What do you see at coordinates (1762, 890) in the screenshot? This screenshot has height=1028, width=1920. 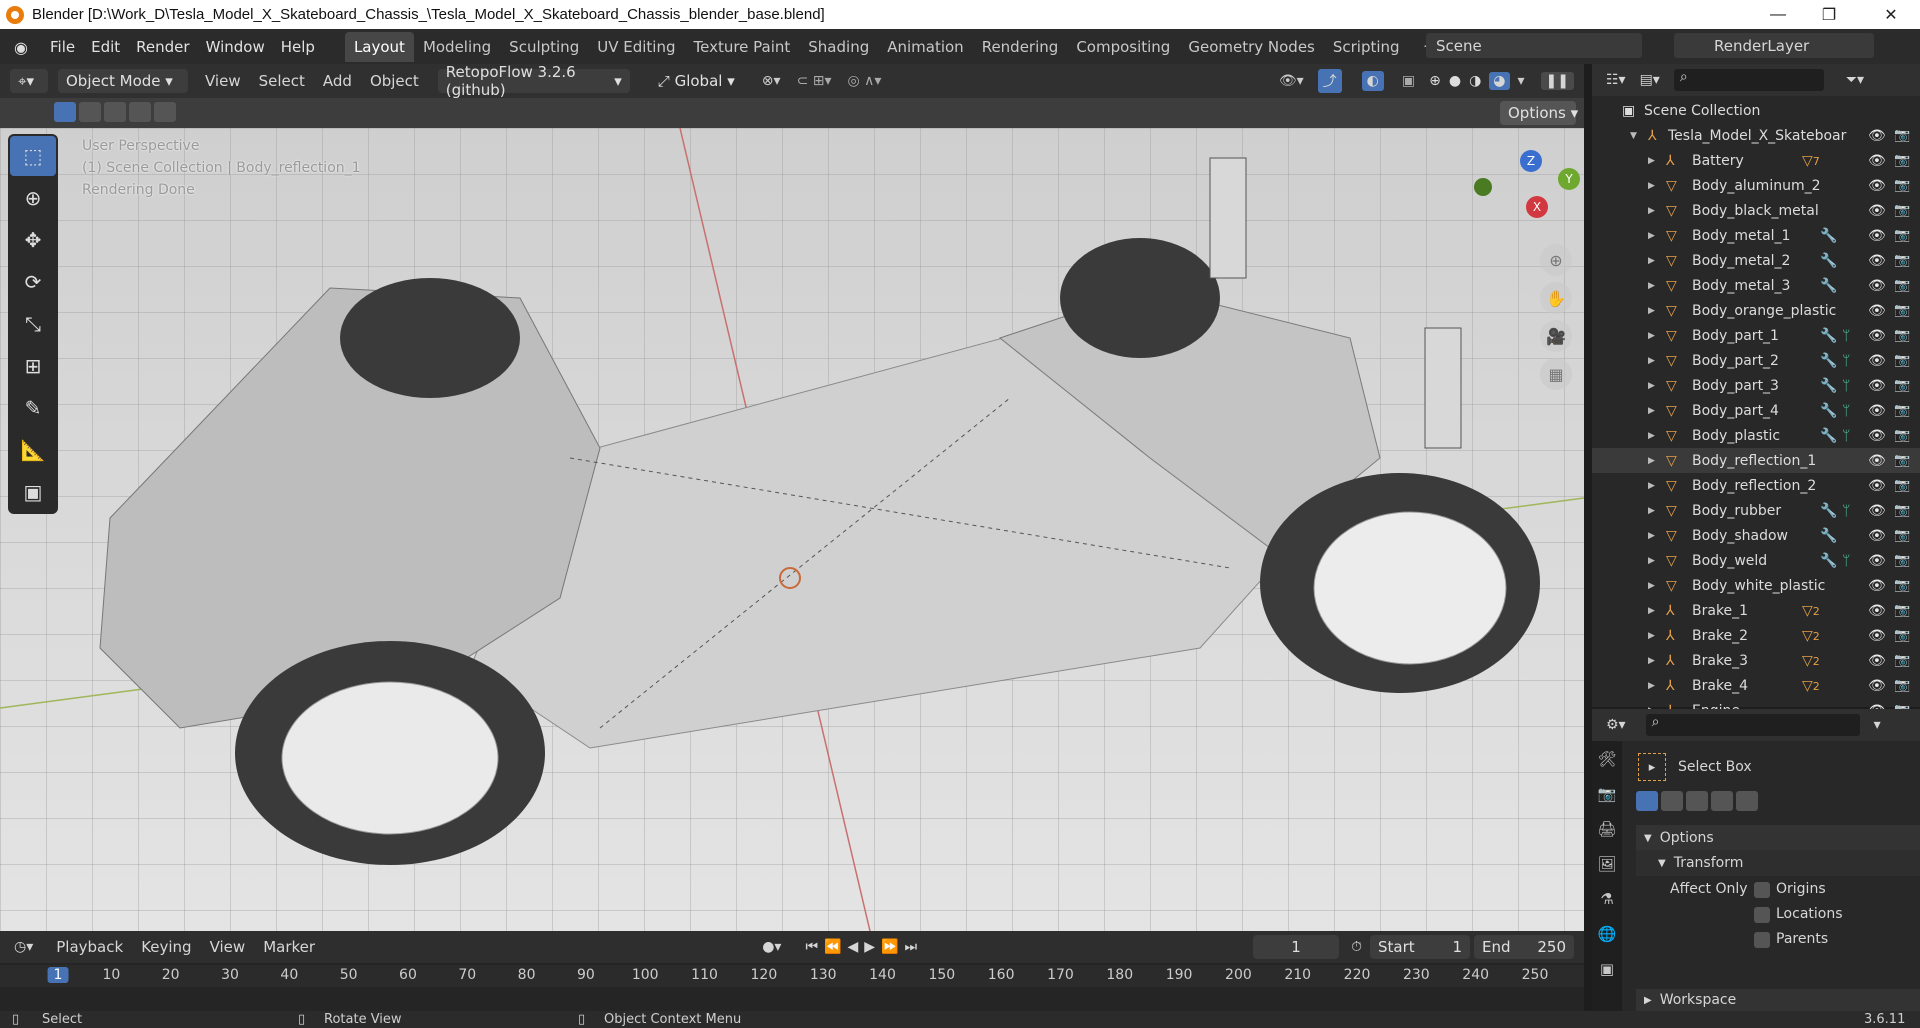 I see `origins-checkbox` at bounding box center [1762, 890].